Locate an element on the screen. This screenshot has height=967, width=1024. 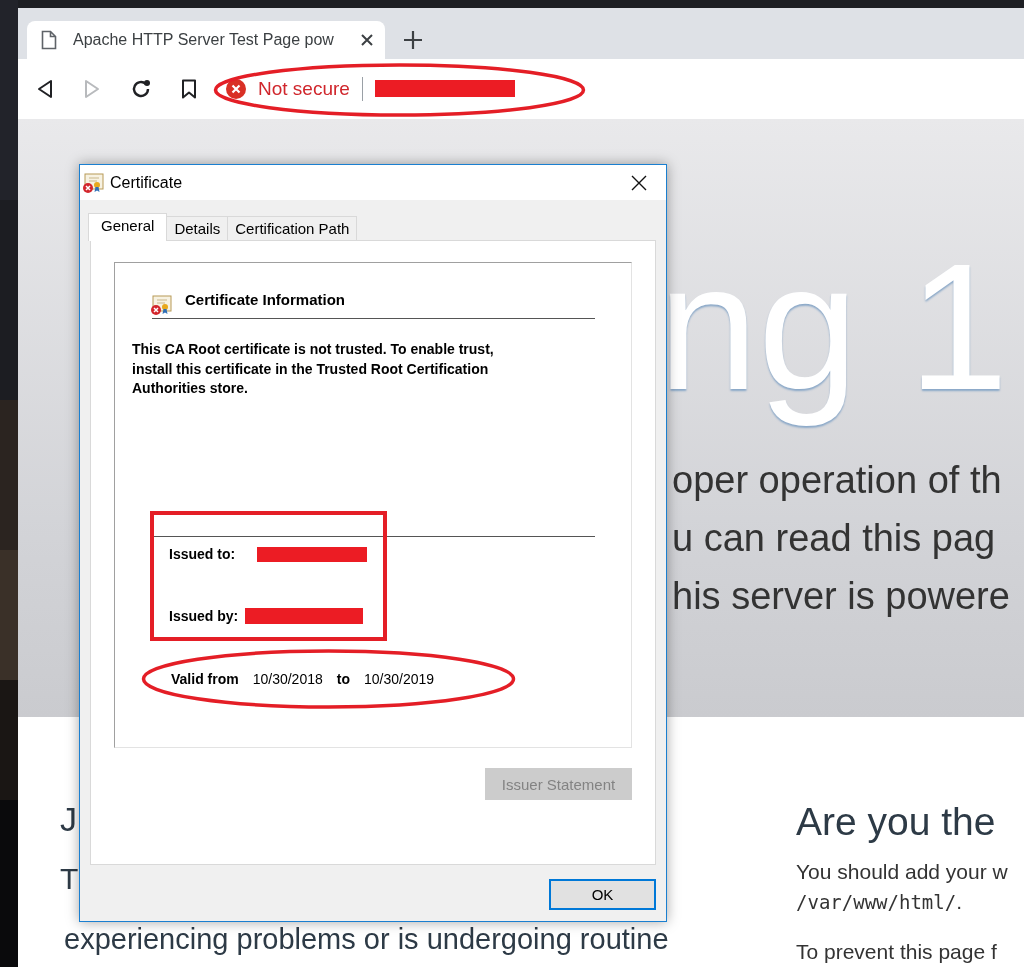
path-text: /var/www/html/. is located at coordinates (879, 902).